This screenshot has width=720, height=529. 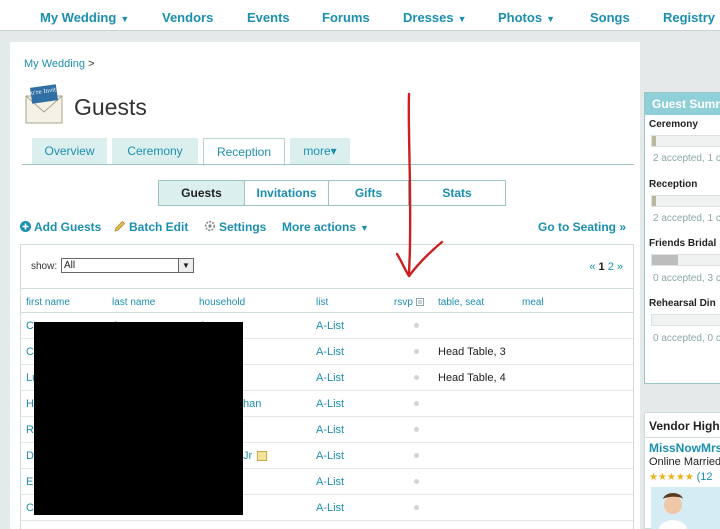 I want to click on pager-page-1: 1, so click(x=601, y=267).